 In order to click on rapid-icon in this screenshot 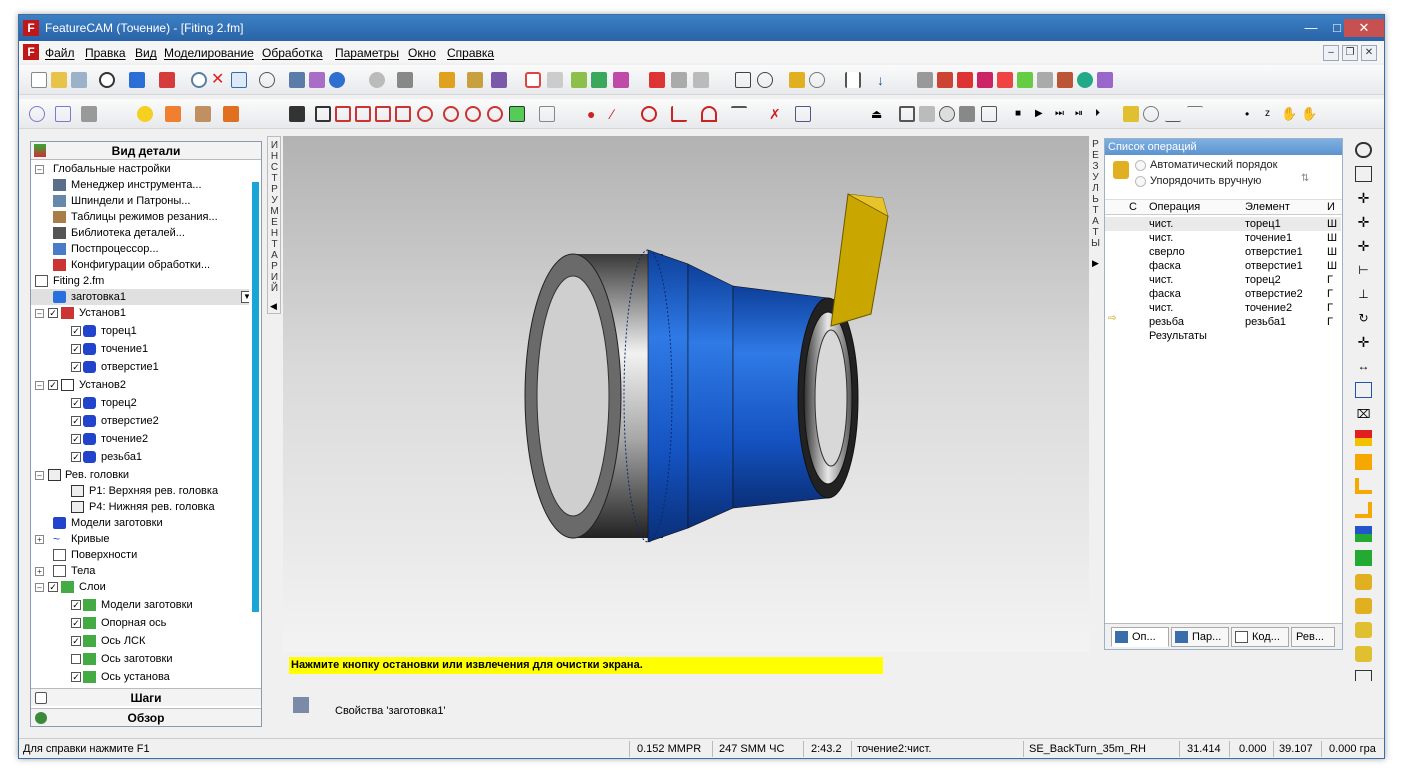, I will do `click(555, 80)`.